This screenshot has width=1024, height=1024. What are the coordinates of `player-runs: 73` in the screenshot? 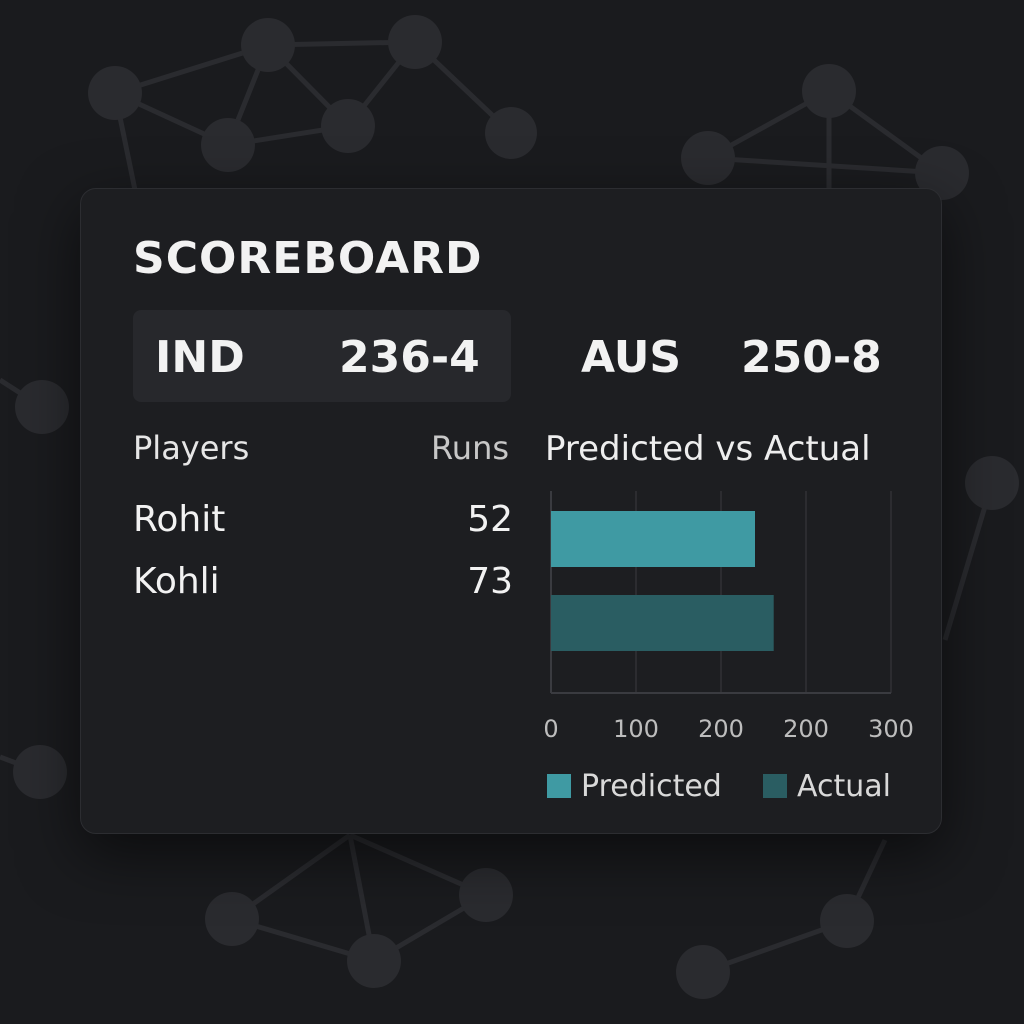 It's located at (490, 581).